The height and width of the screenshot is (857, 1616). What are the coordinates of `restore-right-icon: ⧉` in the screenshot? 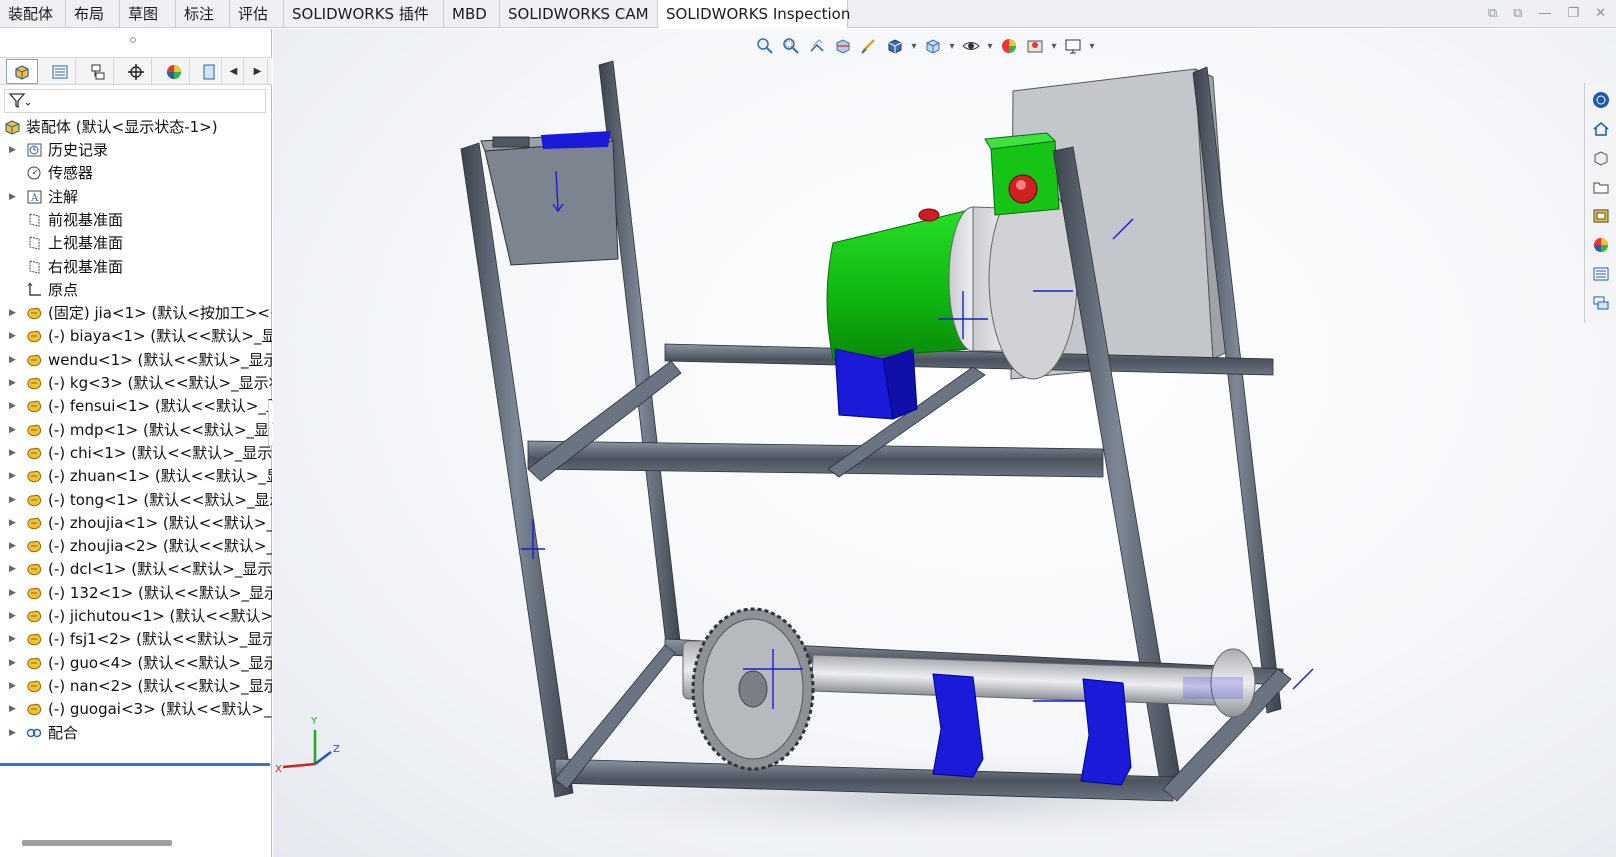 It's located at (1517, 13).